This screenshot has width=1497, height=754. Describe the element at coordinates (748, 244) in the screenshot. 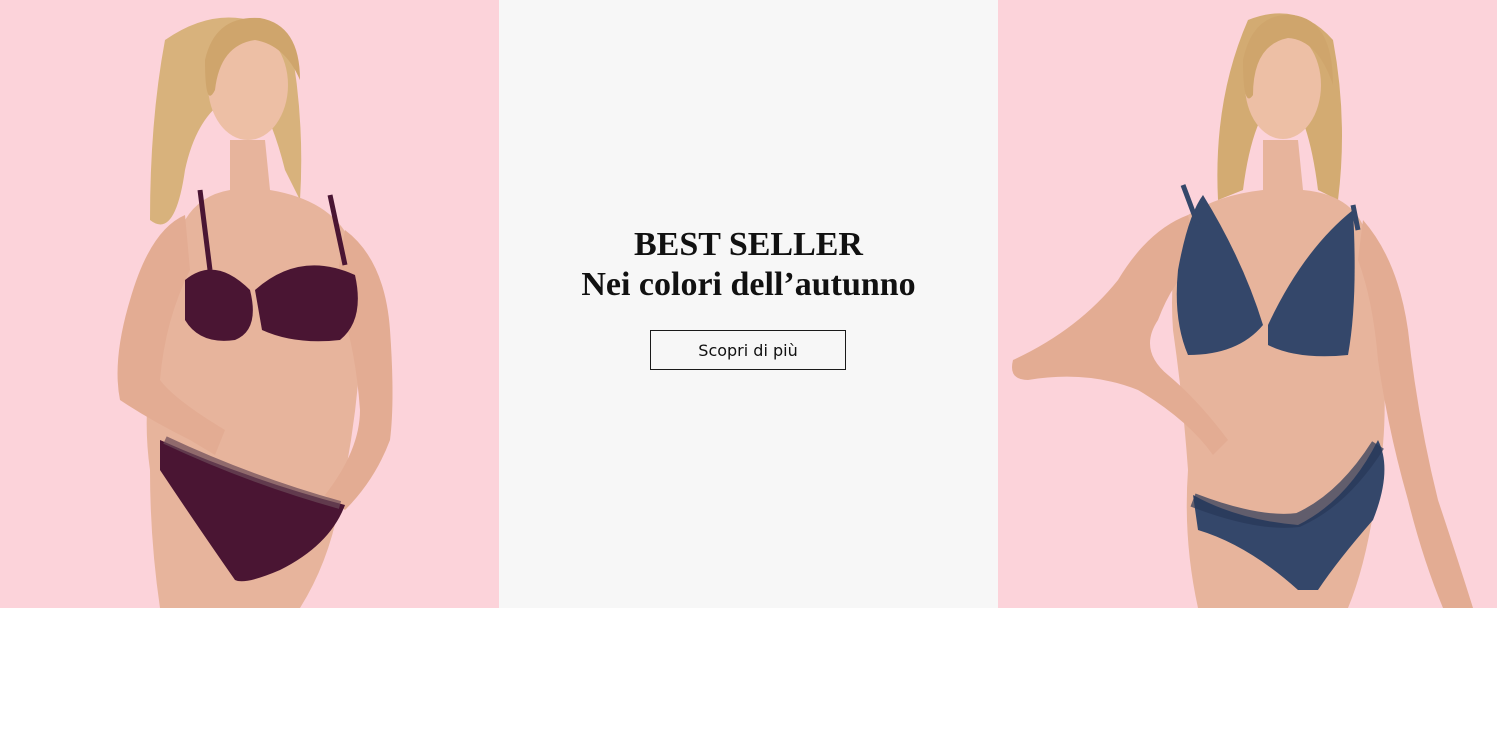

I see `promo-headline: BEST SELLER` at that location.